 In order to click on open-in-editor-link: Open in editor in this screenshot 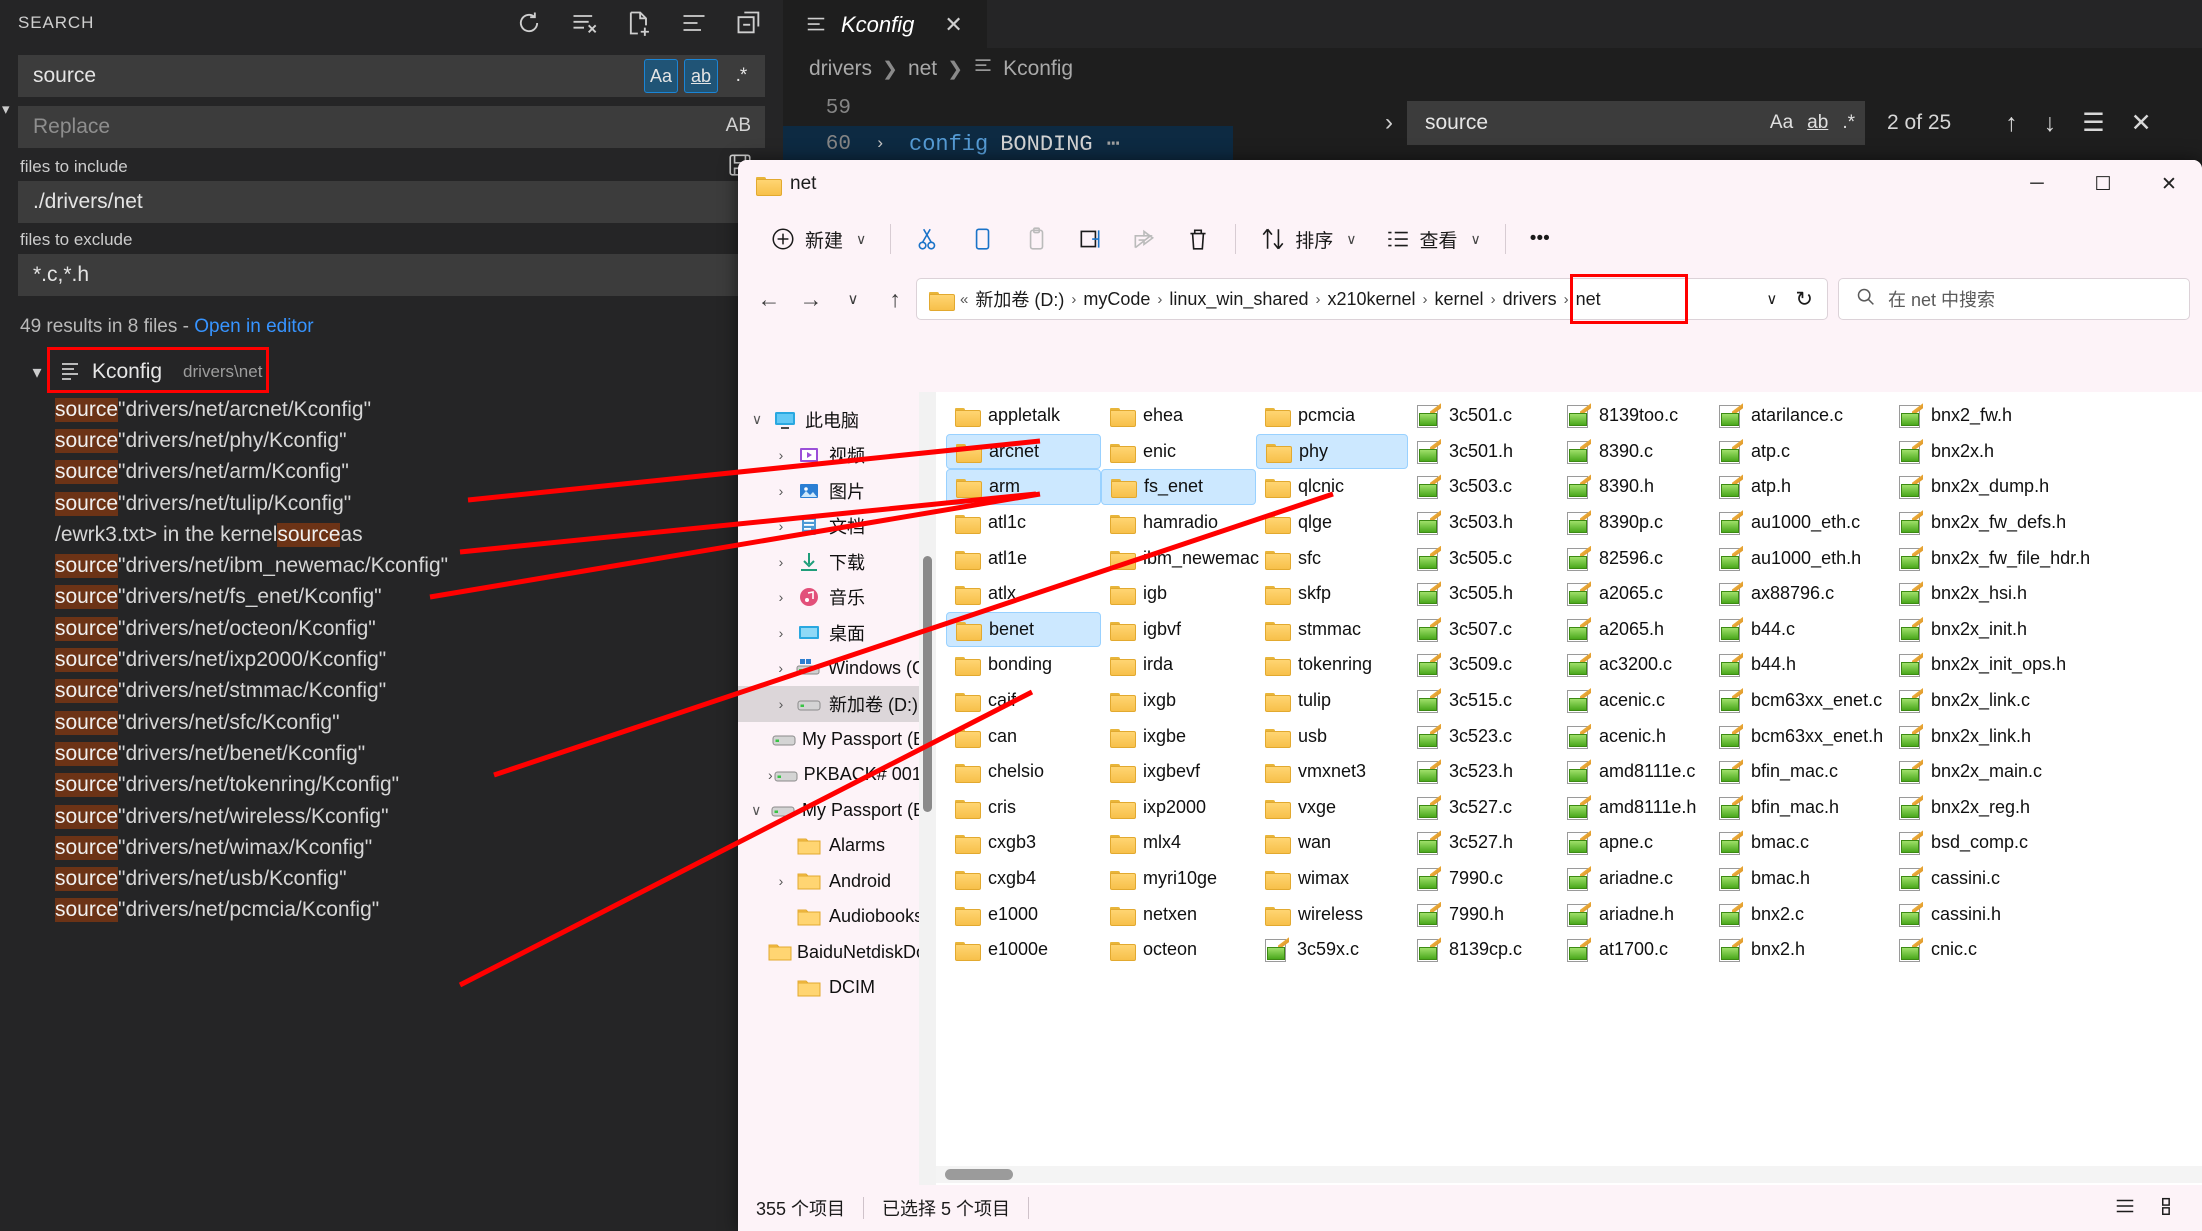, I will do `click(253, 326)`.